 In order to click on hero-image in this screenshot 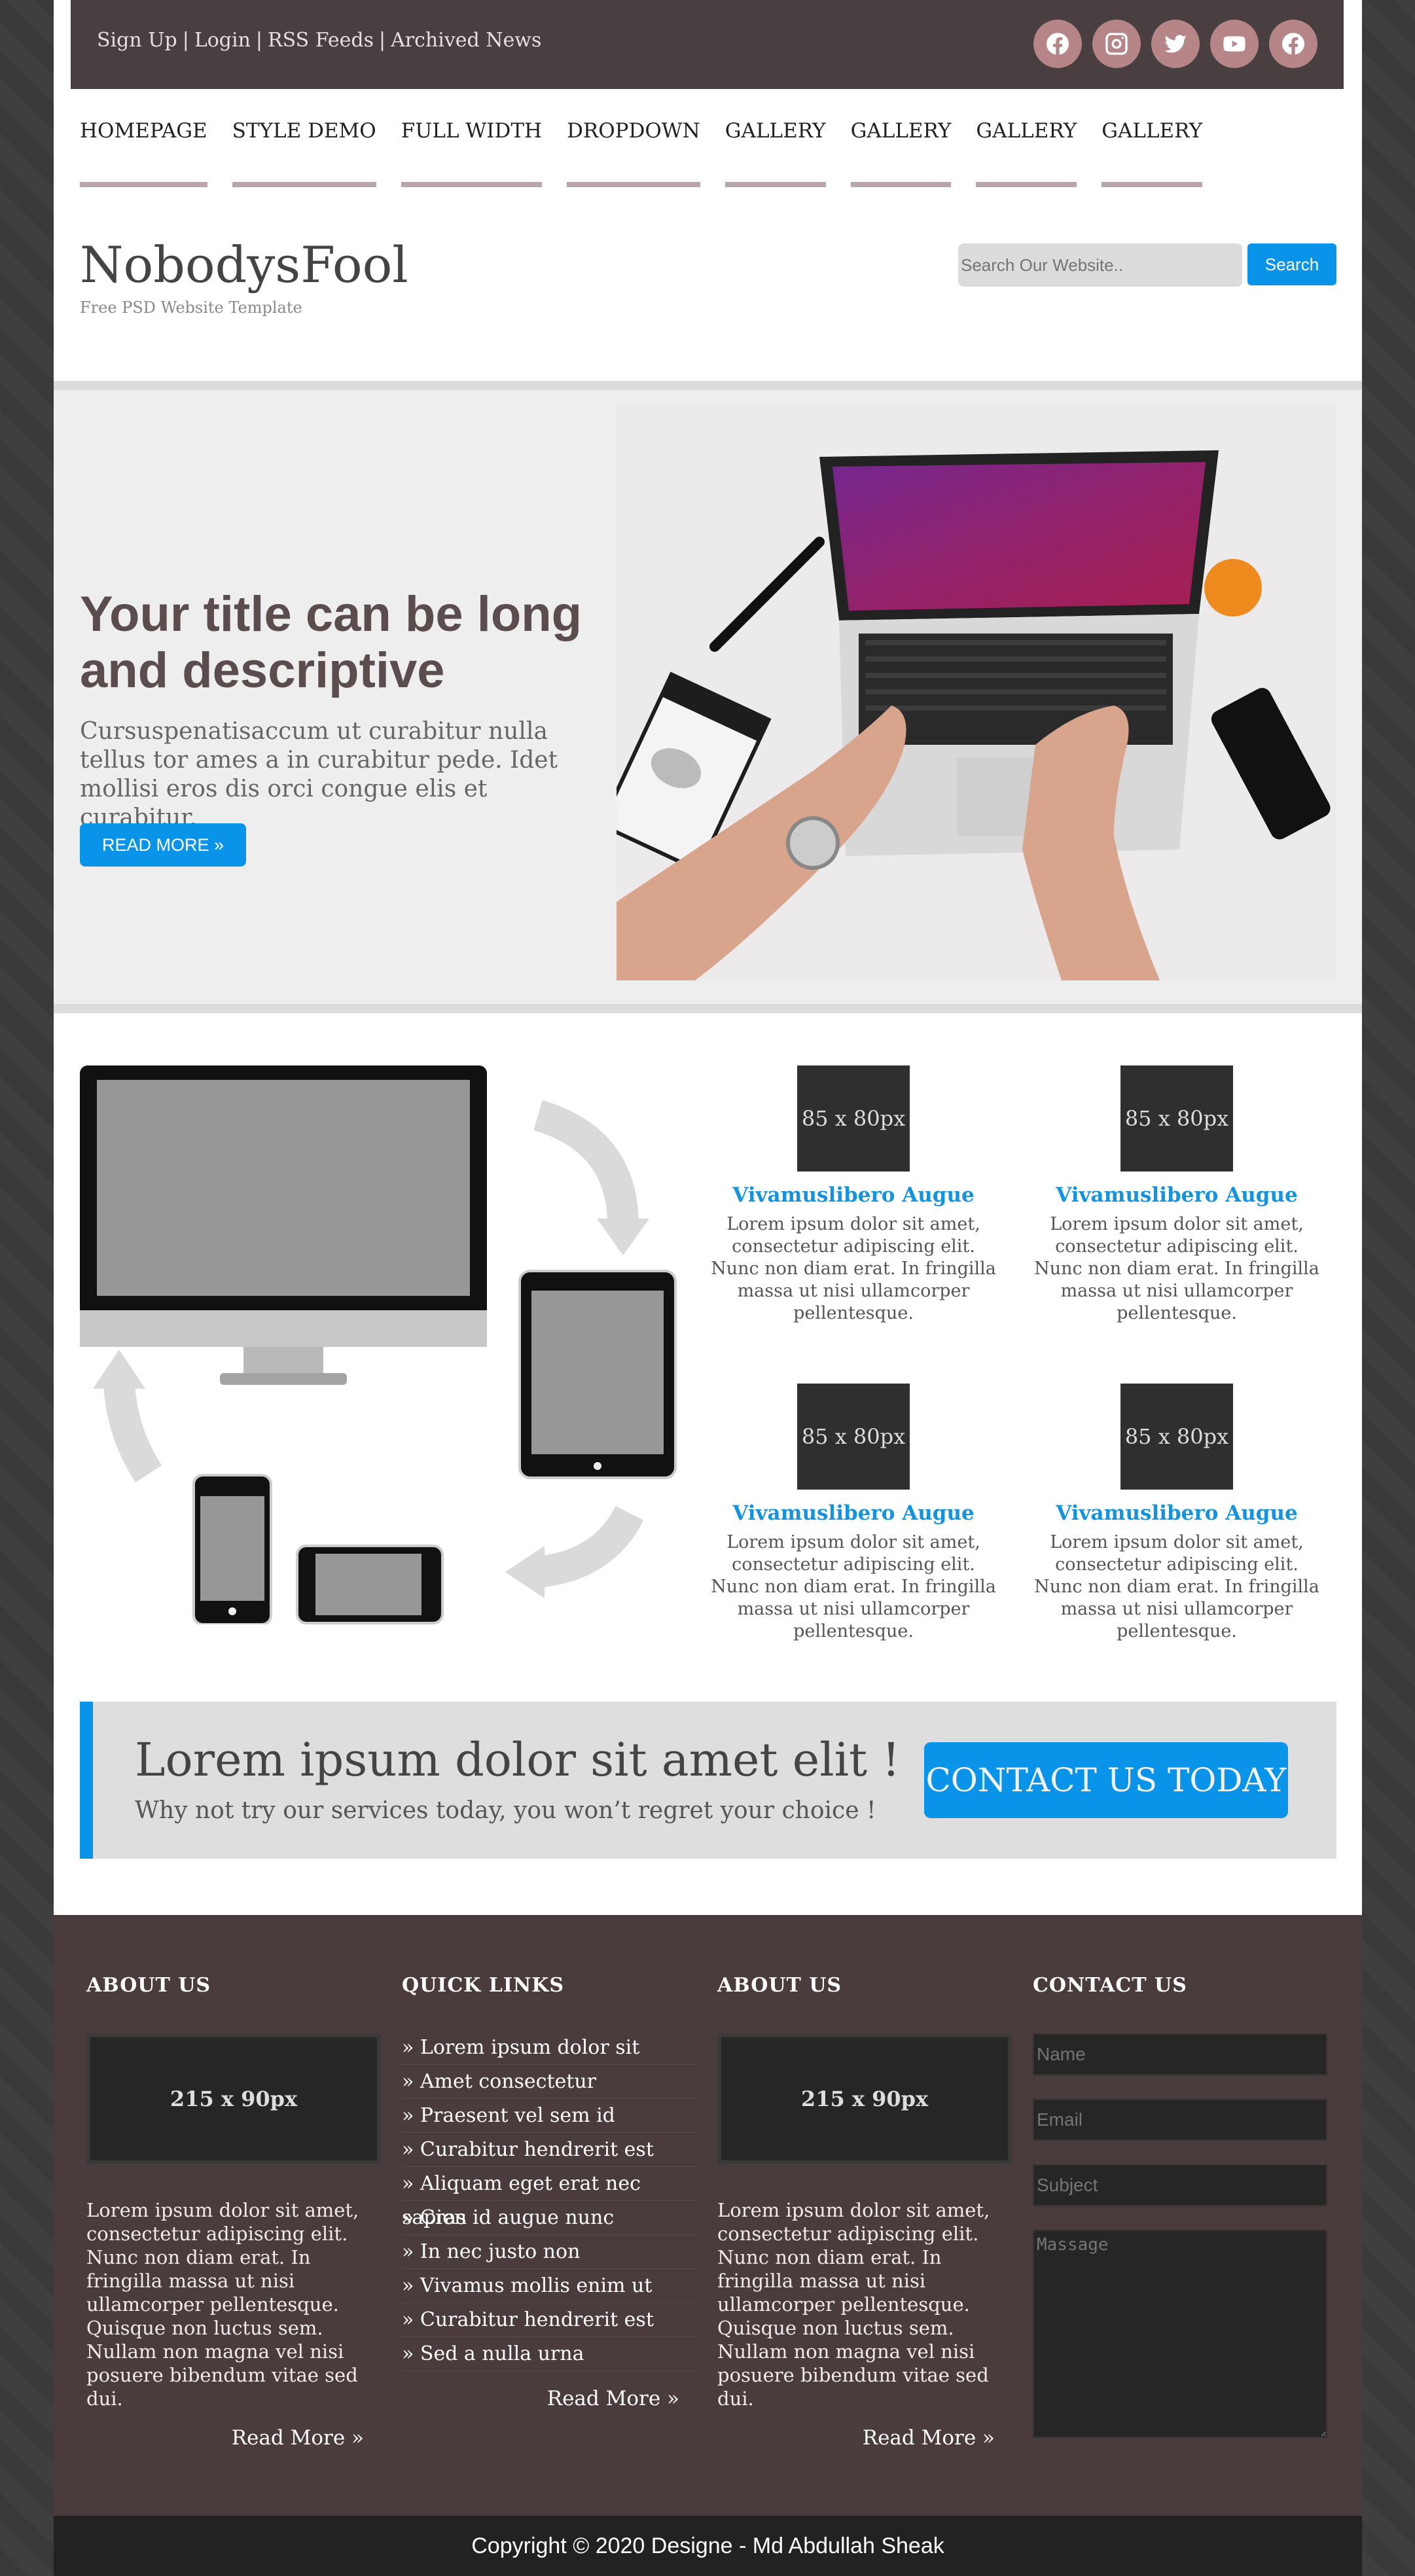, I will do `click(976, 692)`.